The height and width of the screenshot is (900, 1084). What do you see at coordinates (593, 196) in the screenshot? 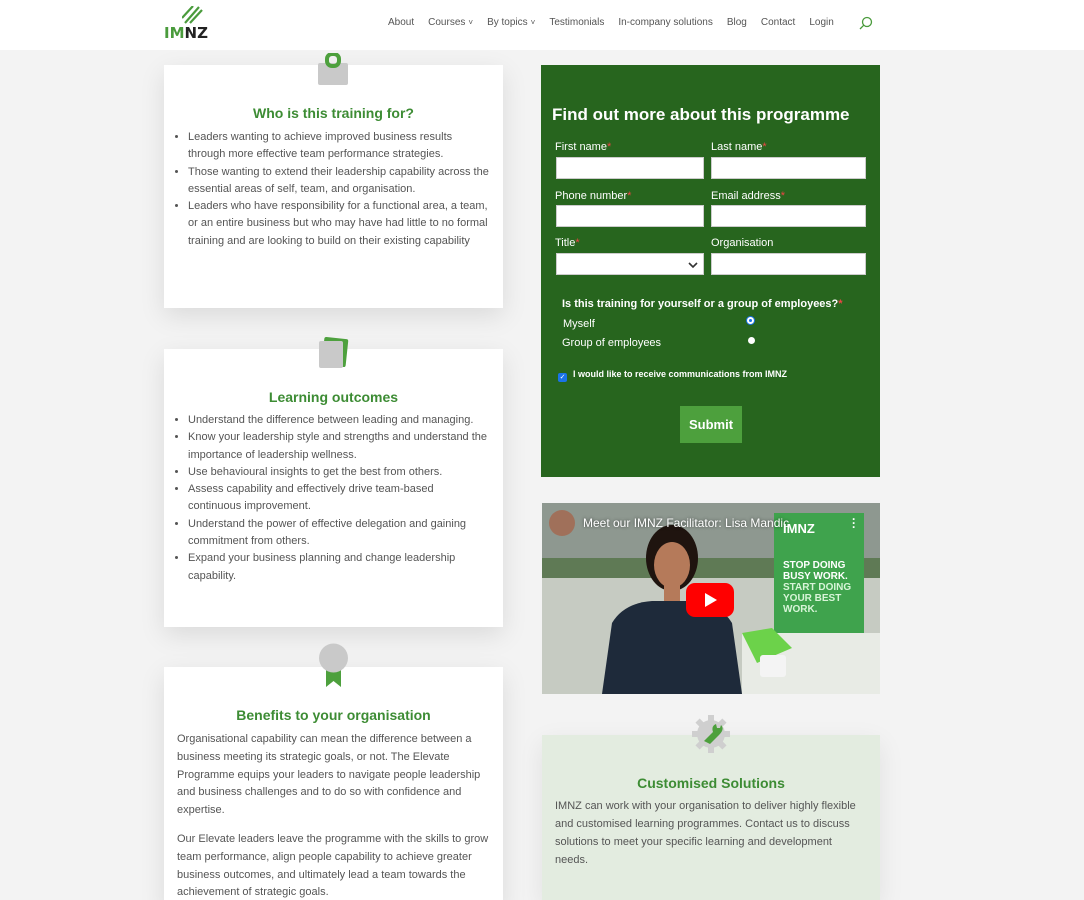
I see `phone-label: Phone number*` at bounding box center [593, 196].